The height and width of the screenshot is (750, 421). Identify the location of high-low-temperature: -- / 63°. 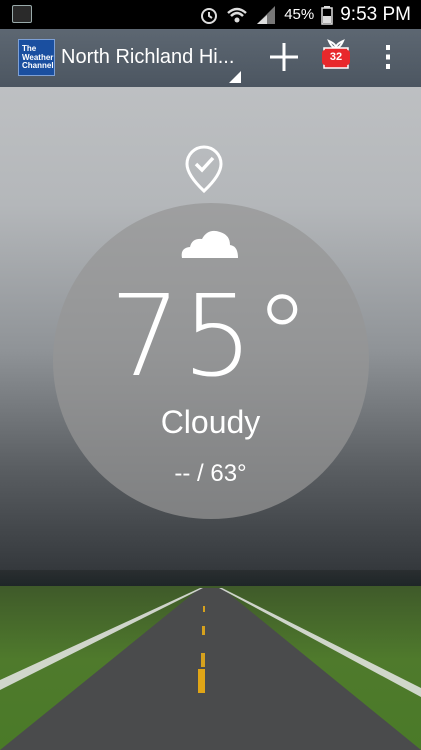
(210, 473).